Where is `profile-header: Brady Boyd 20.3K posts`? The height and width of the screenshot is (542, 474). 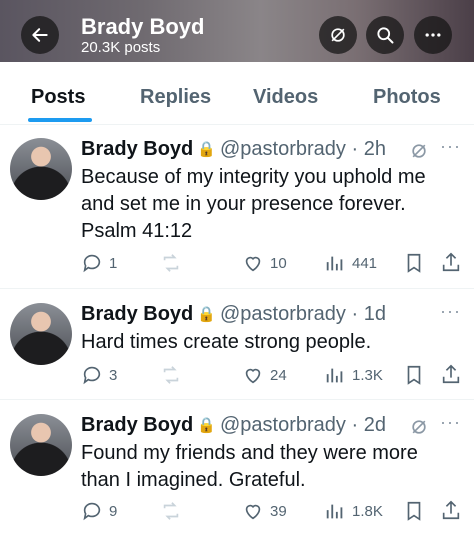 profile-header: Brady Boyd 20.3K posts is located at coordinates (237, 31).